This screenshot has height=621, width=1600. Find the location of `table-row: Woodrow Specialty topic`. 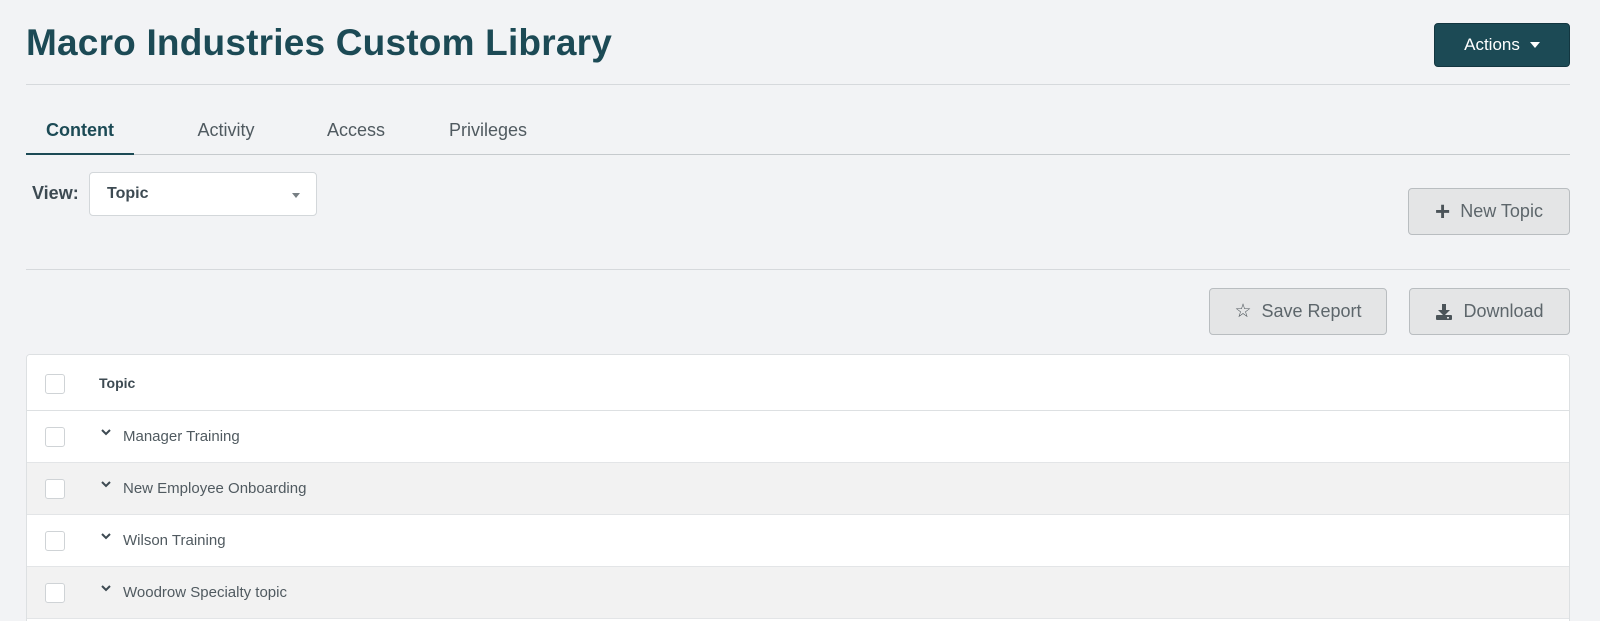

table-row: Woodrow Specialty topic is located at coordinates (798, 593).